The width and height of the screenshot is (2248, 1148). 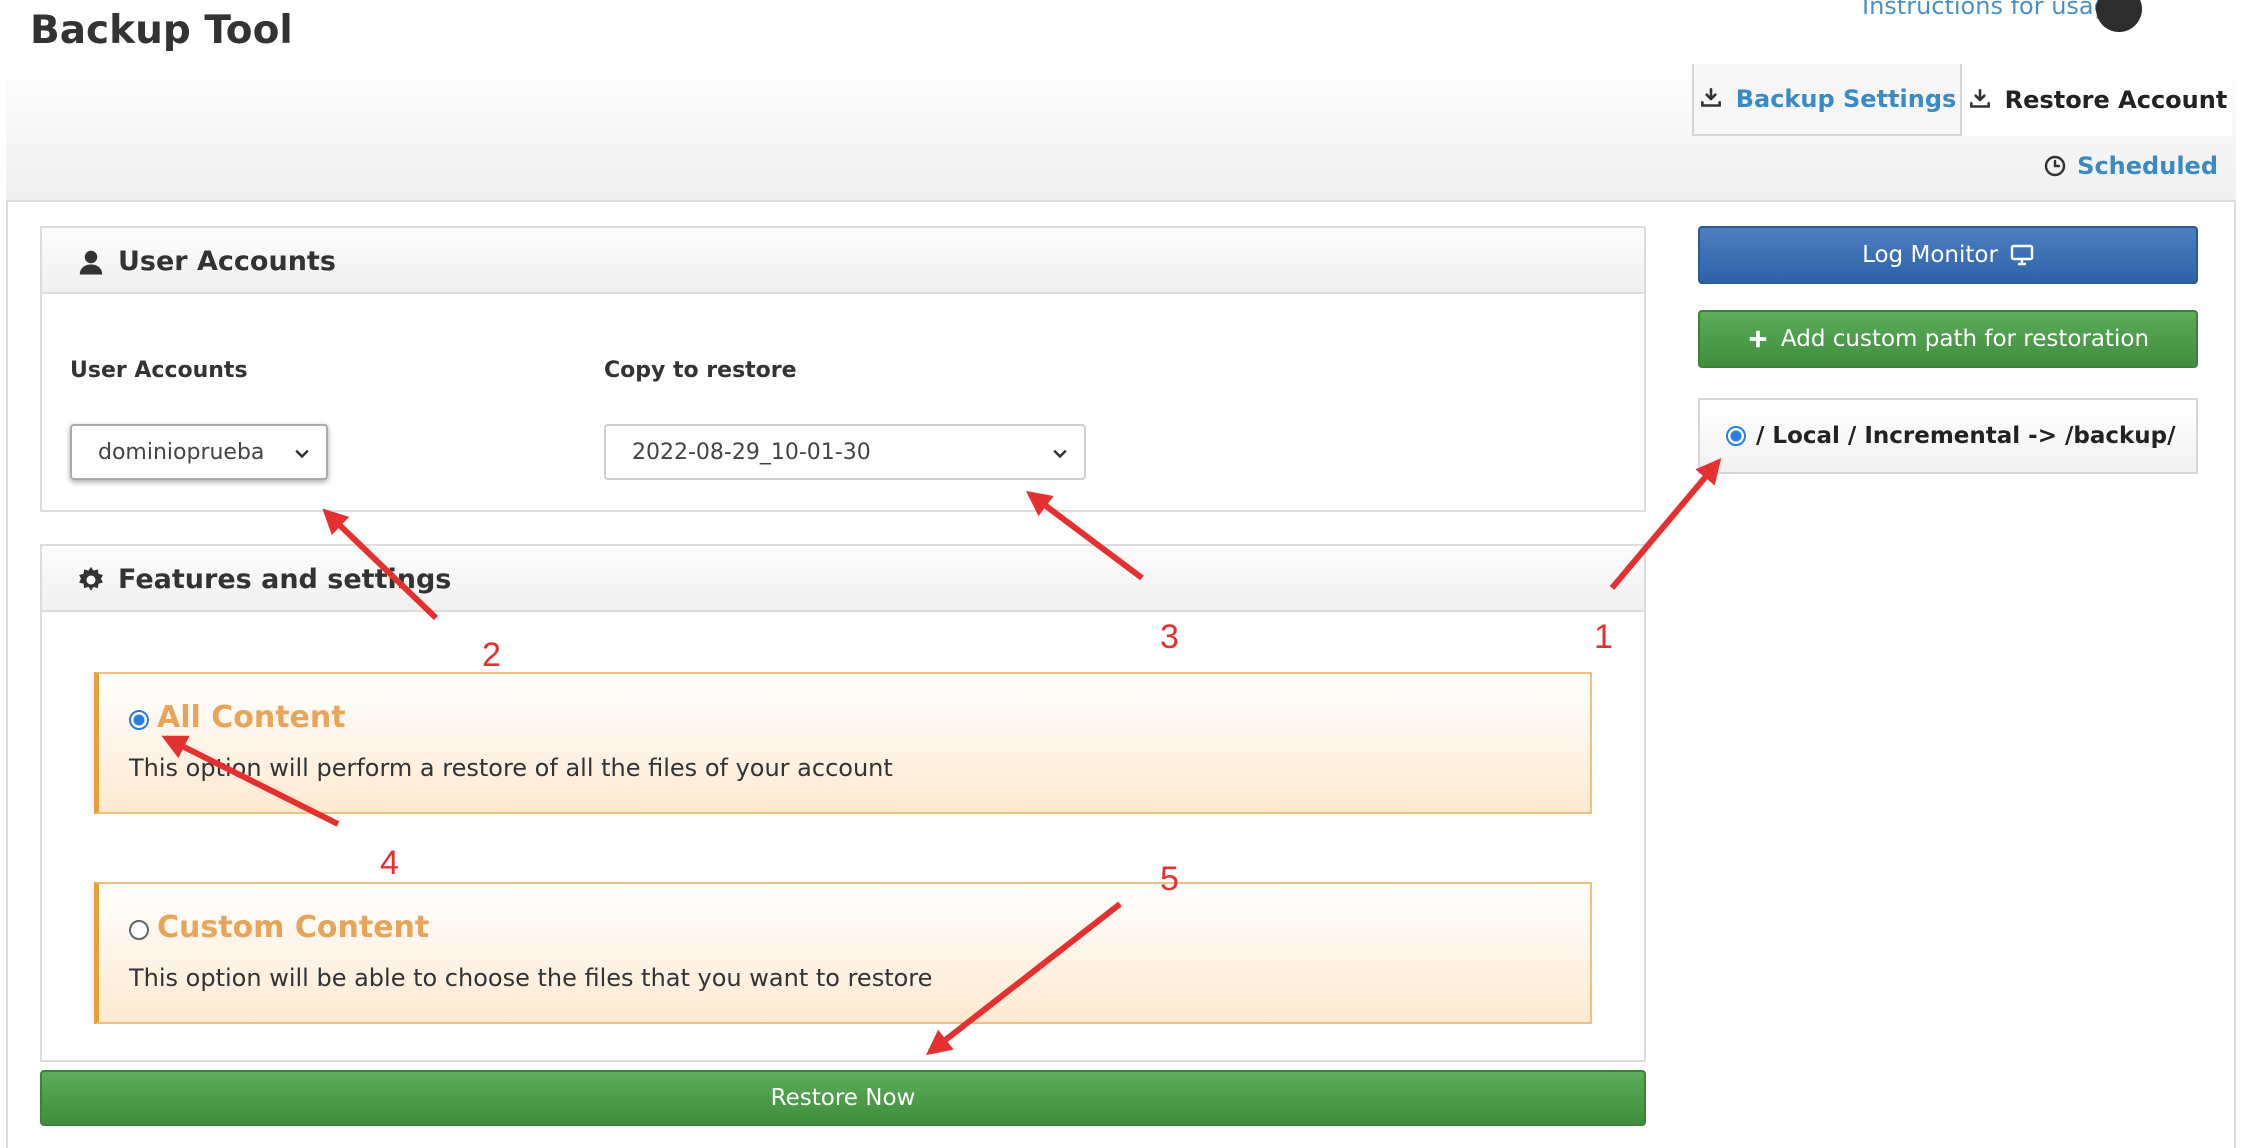 I want to click on clock-icon, so click(x=2055, y=166).